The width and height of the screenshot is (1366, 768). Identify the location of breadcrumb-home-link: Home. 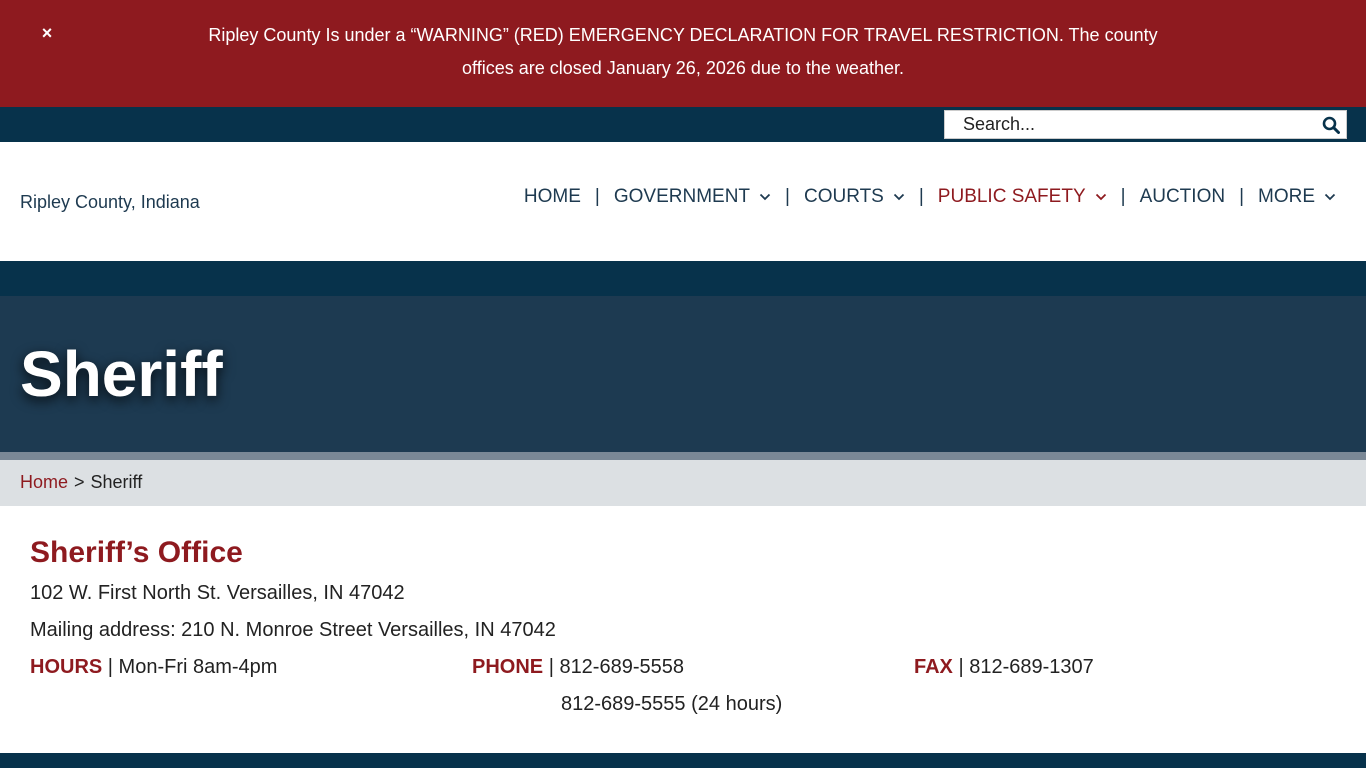
(44, 482).